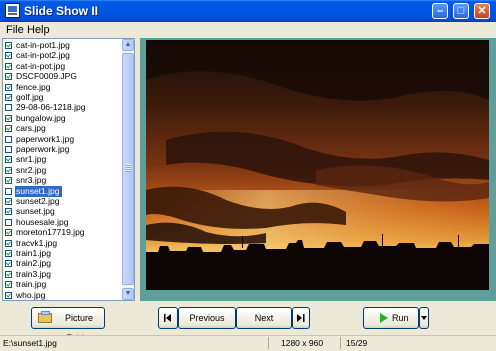 The width and height of the screenshot is (496, 351). Describe the element at coordinates (31, 180) in the screenshot. I see `file-name: snr3.jpg` at that location.